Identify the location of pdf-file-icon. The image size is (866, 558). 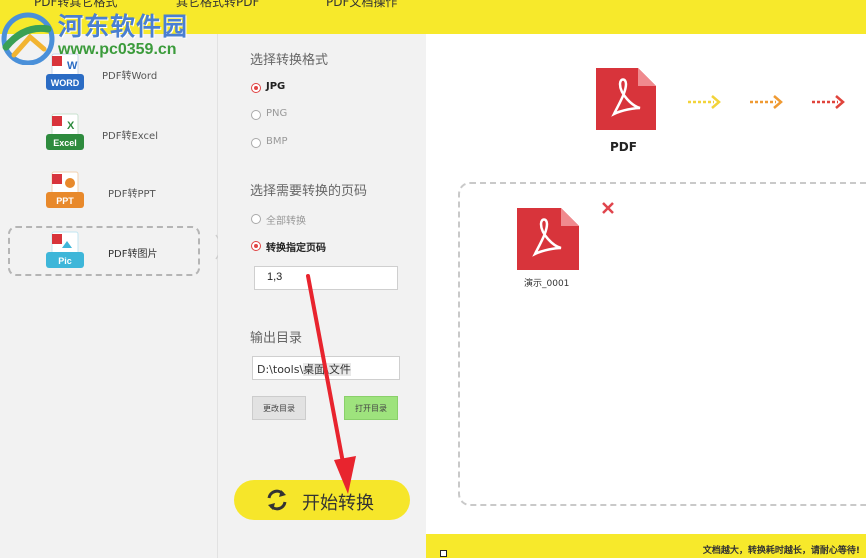
(626, 99).